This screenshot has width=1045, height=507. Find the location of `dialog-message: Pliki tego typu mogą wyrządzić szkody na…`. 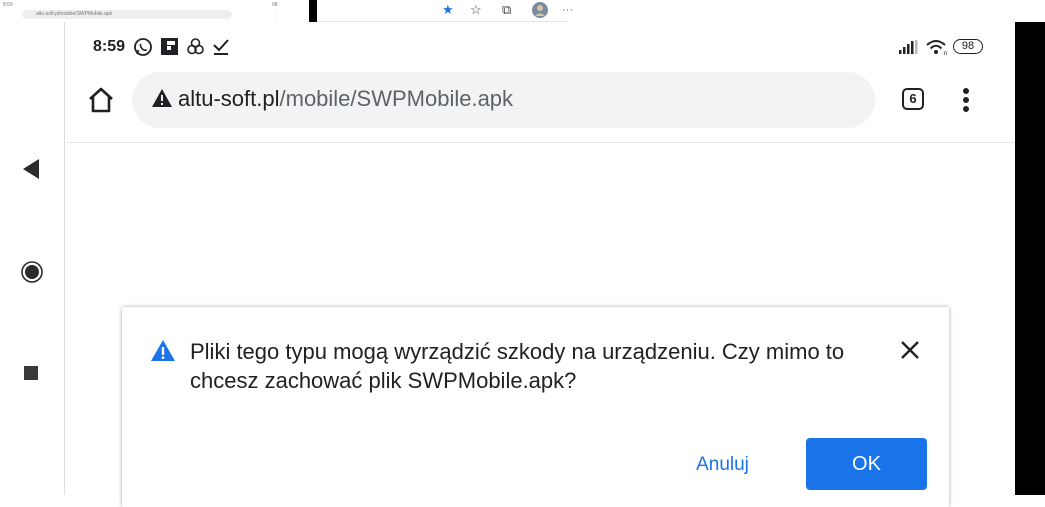

dialog-message: Pliki tego typu mogą wyrządzić szkody na… is located at coordinates (517, 366).